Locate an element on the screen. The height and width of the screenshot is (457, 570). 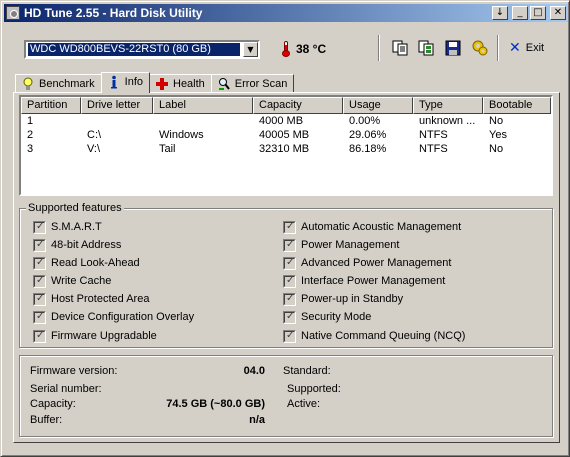
table-row: 1 4000 MB 0.00% unknown ... No is located at coordinates (286, 121).